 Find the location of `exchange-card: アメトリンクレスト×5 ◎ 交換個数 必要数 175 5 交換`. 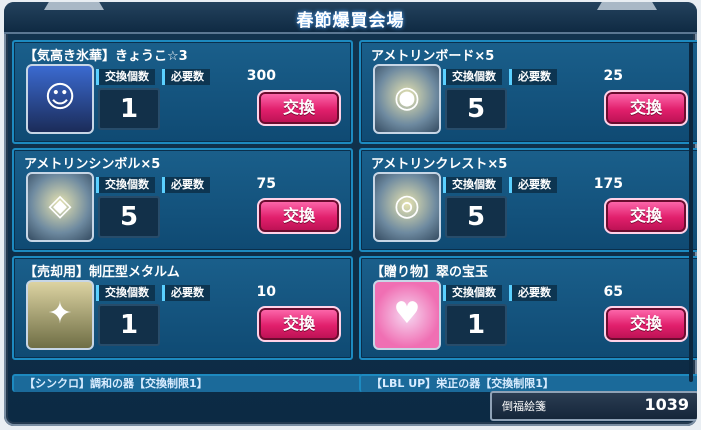

exchange-card: アメトリンクレスト×5 ◎ 交換個数 必要数 175 5 交換 is located at coordinates (528, 200).